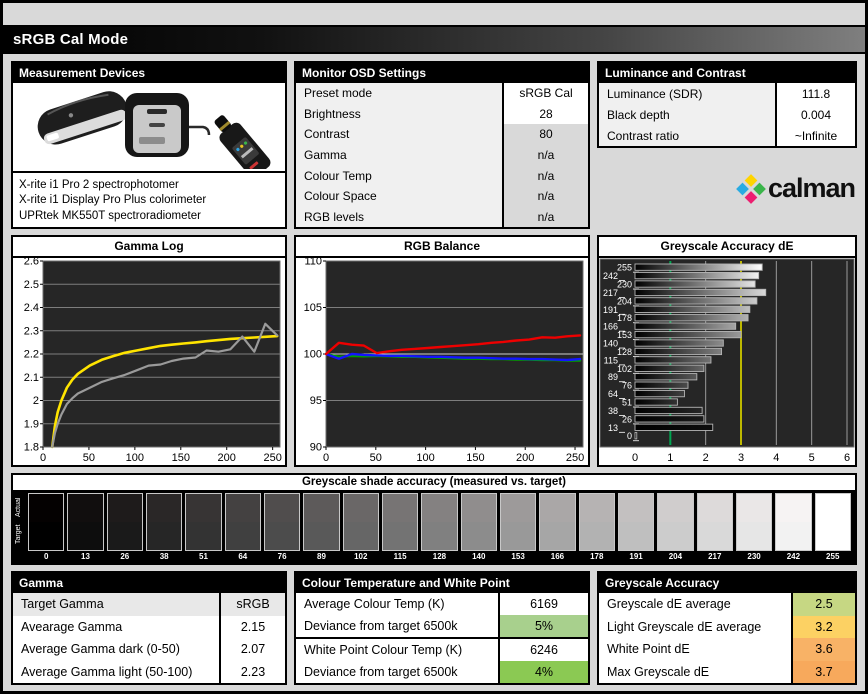 This screenshot has width=868, height=694. Describe the element at coordinates (442, 93) in the screenshot. I see `table-row: Preset mode sRGB Cal` at that location.